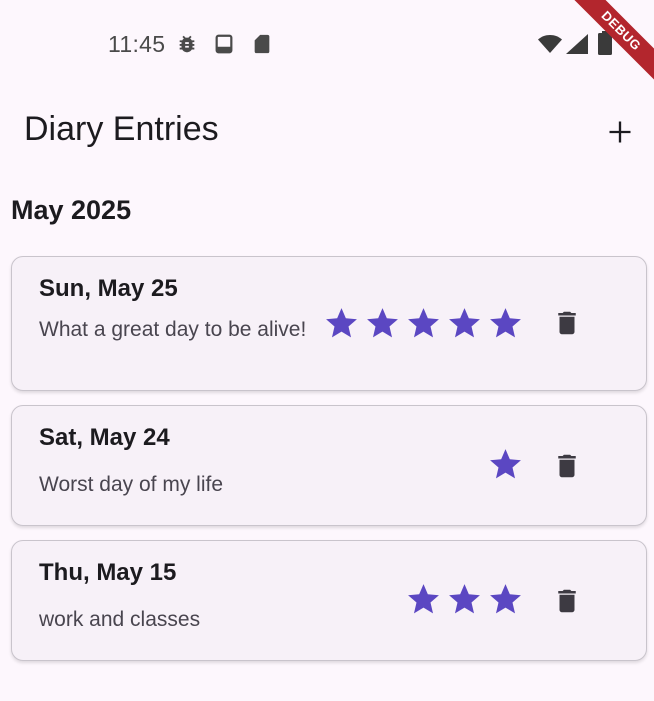  What do you see at coordinates (137, 44) in the screenshot?
I see `status-time: 11:45` at bounding box center [137, 44].